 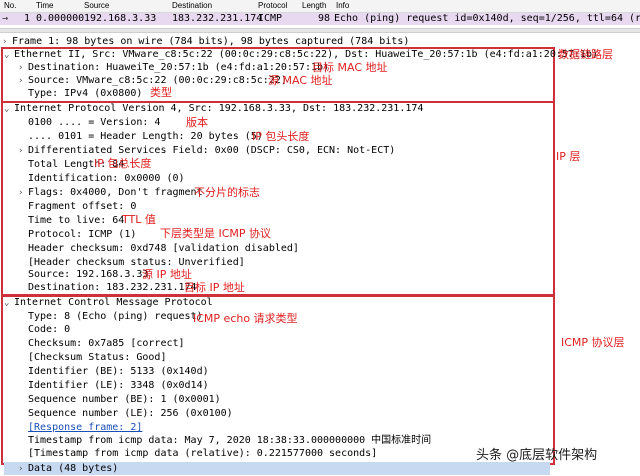 What do you see at coordinates (537, 455) in the screenshot?
I see `watermark: 头条 @底层软件架构` at bounding box center [537, 455].